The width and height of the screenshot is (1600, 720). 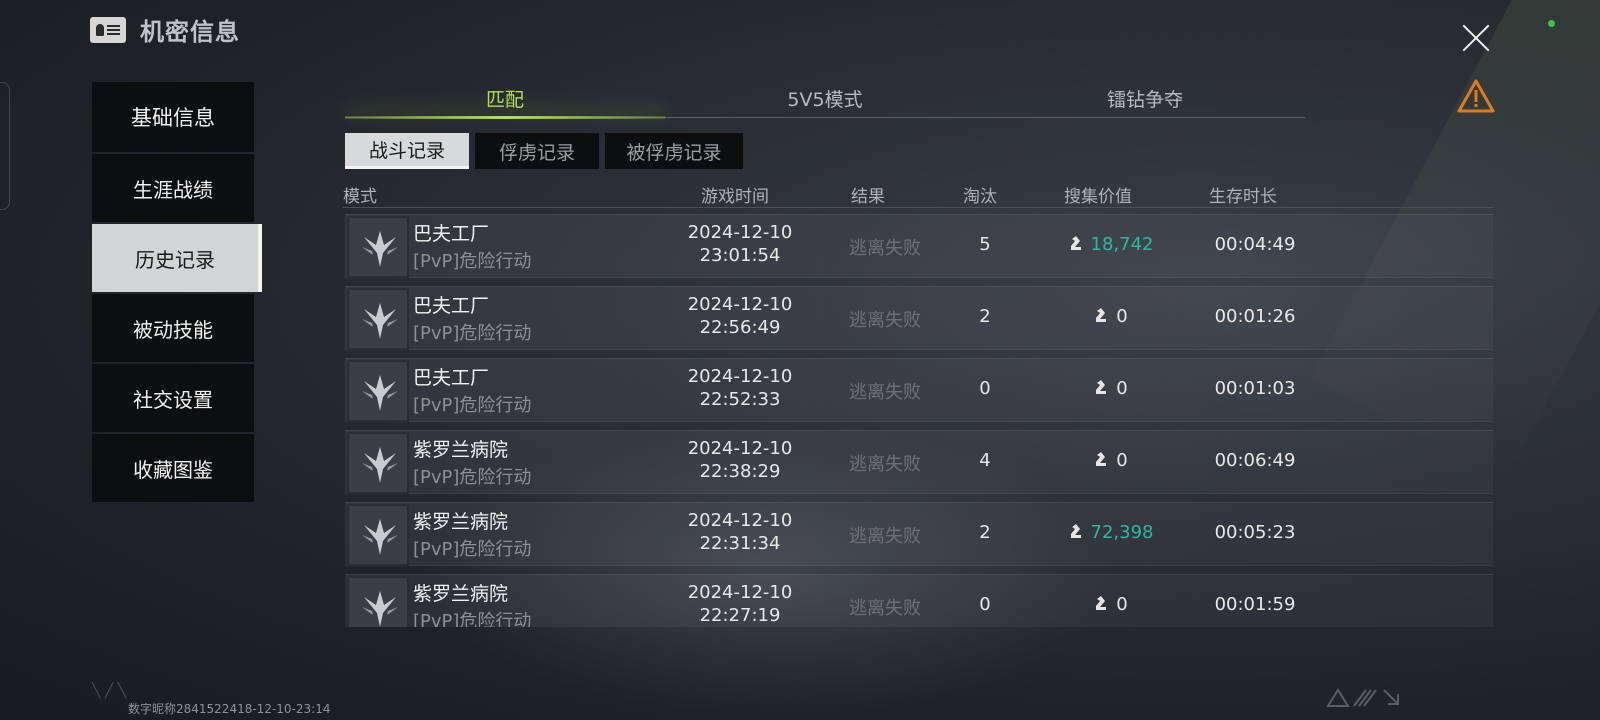 I want to click on sidebar-item-history: 历史记录, so click(x=177, y=258).